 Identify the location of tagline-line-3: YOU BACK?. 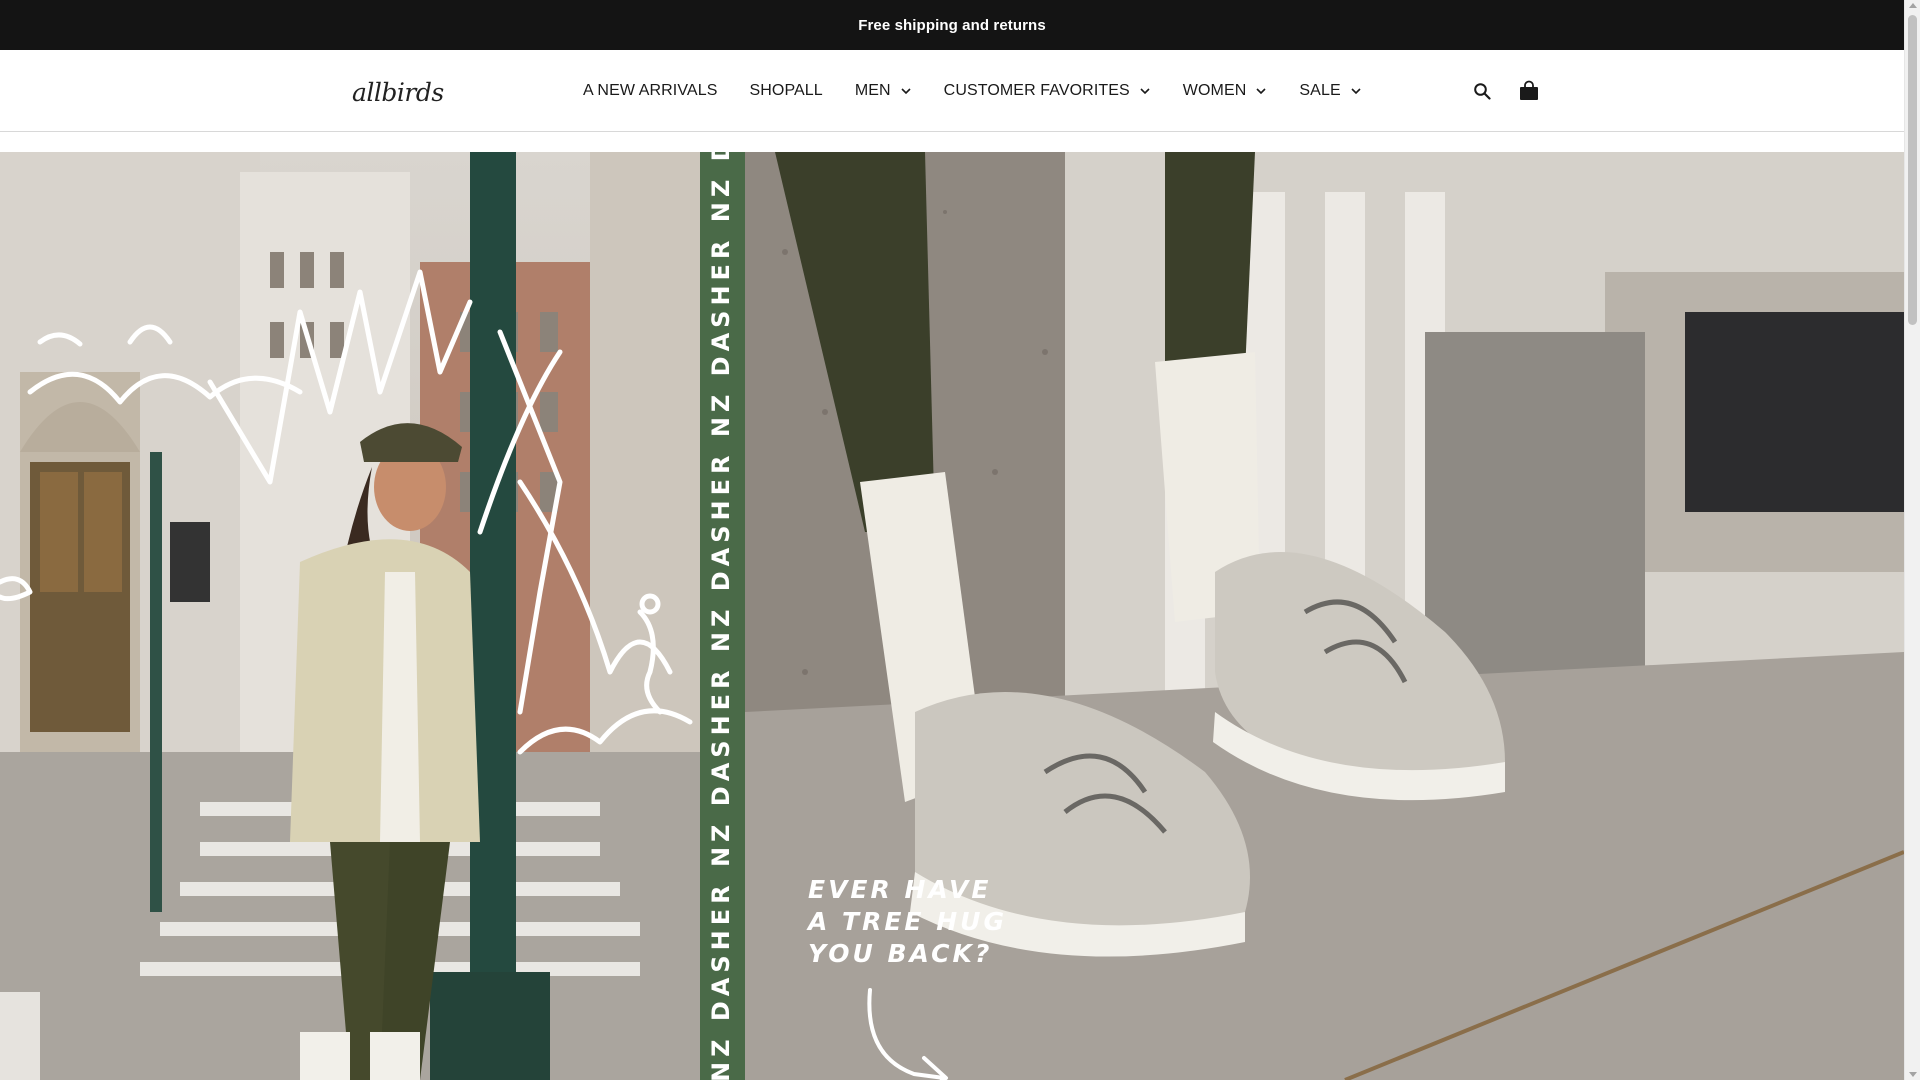
(900, 953).